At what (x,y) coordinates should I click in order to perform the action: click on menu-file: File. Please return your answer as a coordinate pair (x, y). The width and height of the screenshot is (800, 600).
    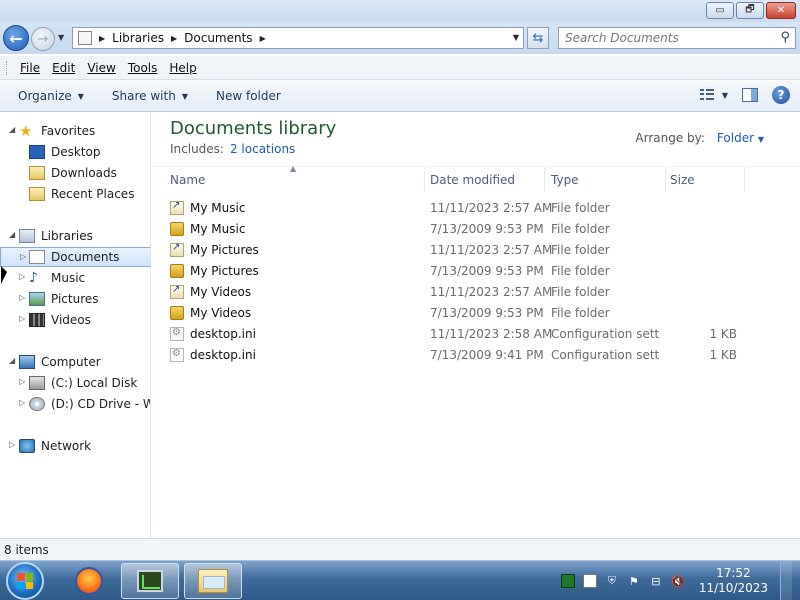
    Looking at the image, I should click on (30, 68).